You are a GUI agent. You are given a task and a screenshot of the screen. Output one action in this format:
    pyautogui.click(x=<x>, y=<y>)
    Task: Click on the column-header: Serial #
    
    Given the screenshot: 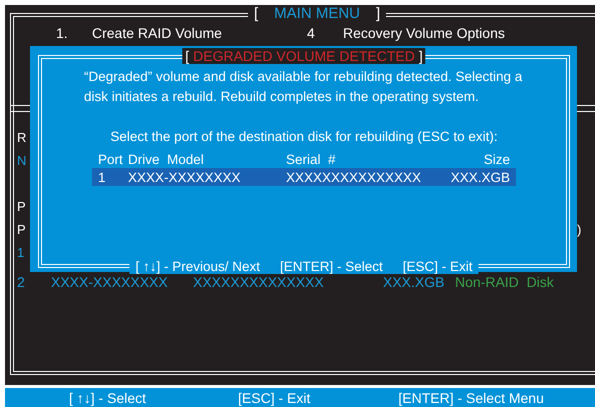 What is the action you would take?
    pyautogui.click(x=311, y=159)
    